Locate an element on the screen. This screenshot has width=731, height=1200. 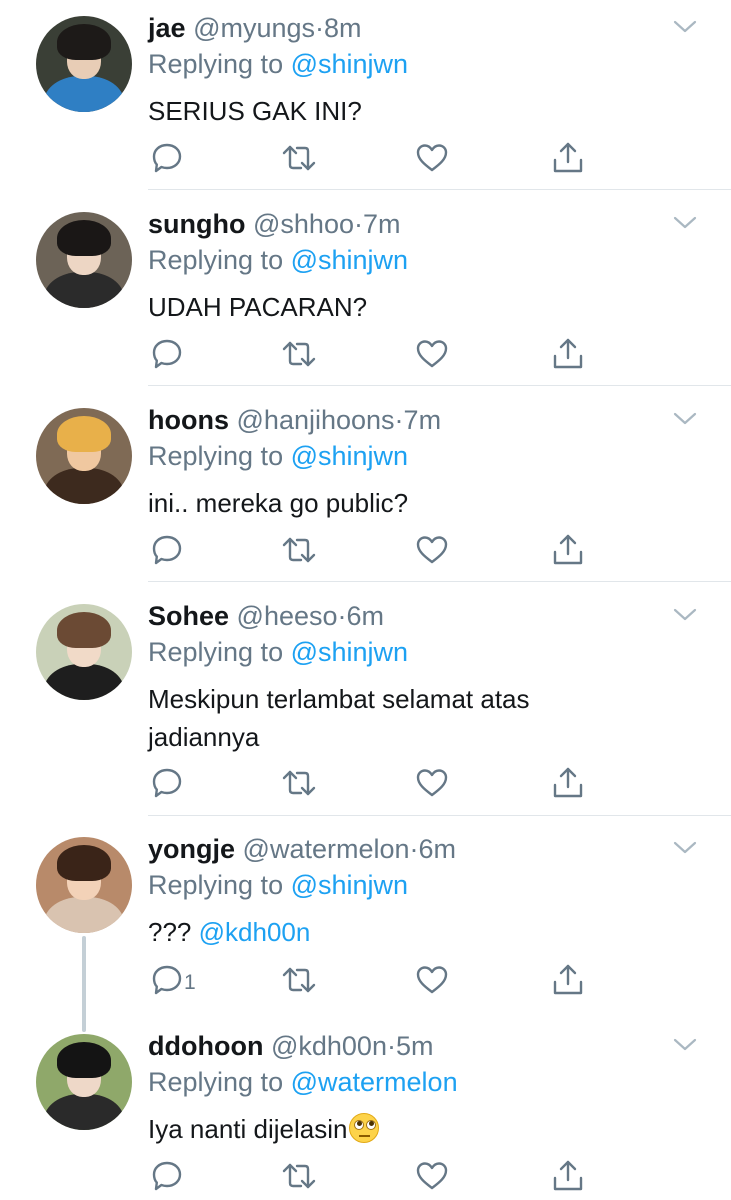
replying-to-mention: @watermelon is located at coordinates (374, 1082).